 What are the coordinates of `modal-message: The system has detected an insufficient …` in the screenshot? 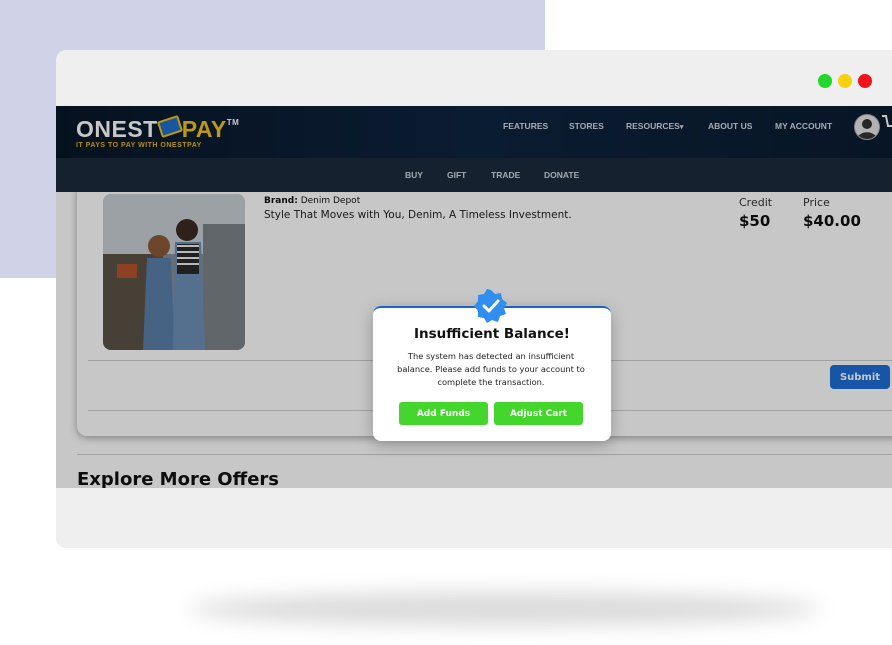 It's located at (491, 369).